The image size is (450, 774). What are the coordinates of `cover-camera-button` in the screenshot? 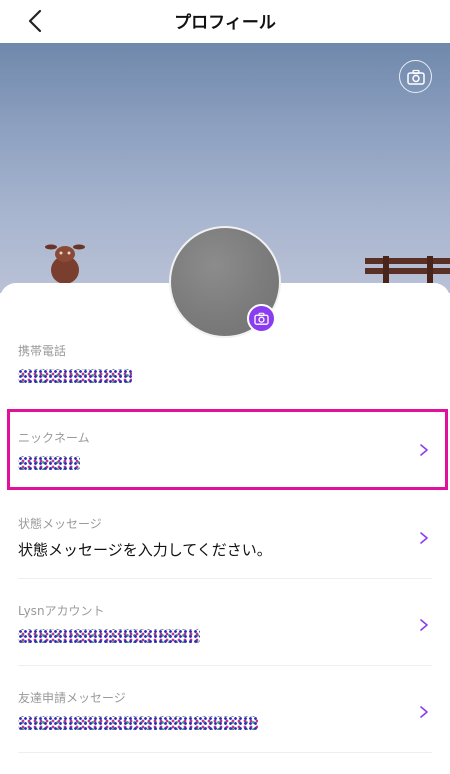 It's located at (415, 76).